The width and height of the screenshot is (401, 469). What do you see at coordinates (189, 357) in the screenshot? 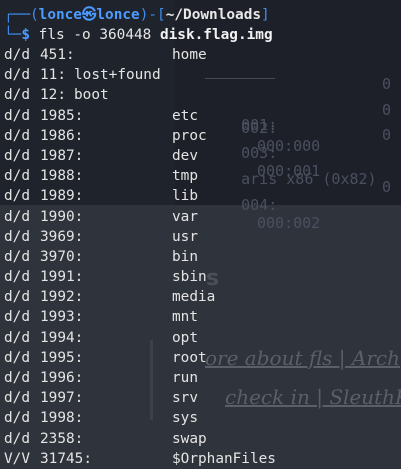
I see `entry-name: root` at bounding box center [189, 357].